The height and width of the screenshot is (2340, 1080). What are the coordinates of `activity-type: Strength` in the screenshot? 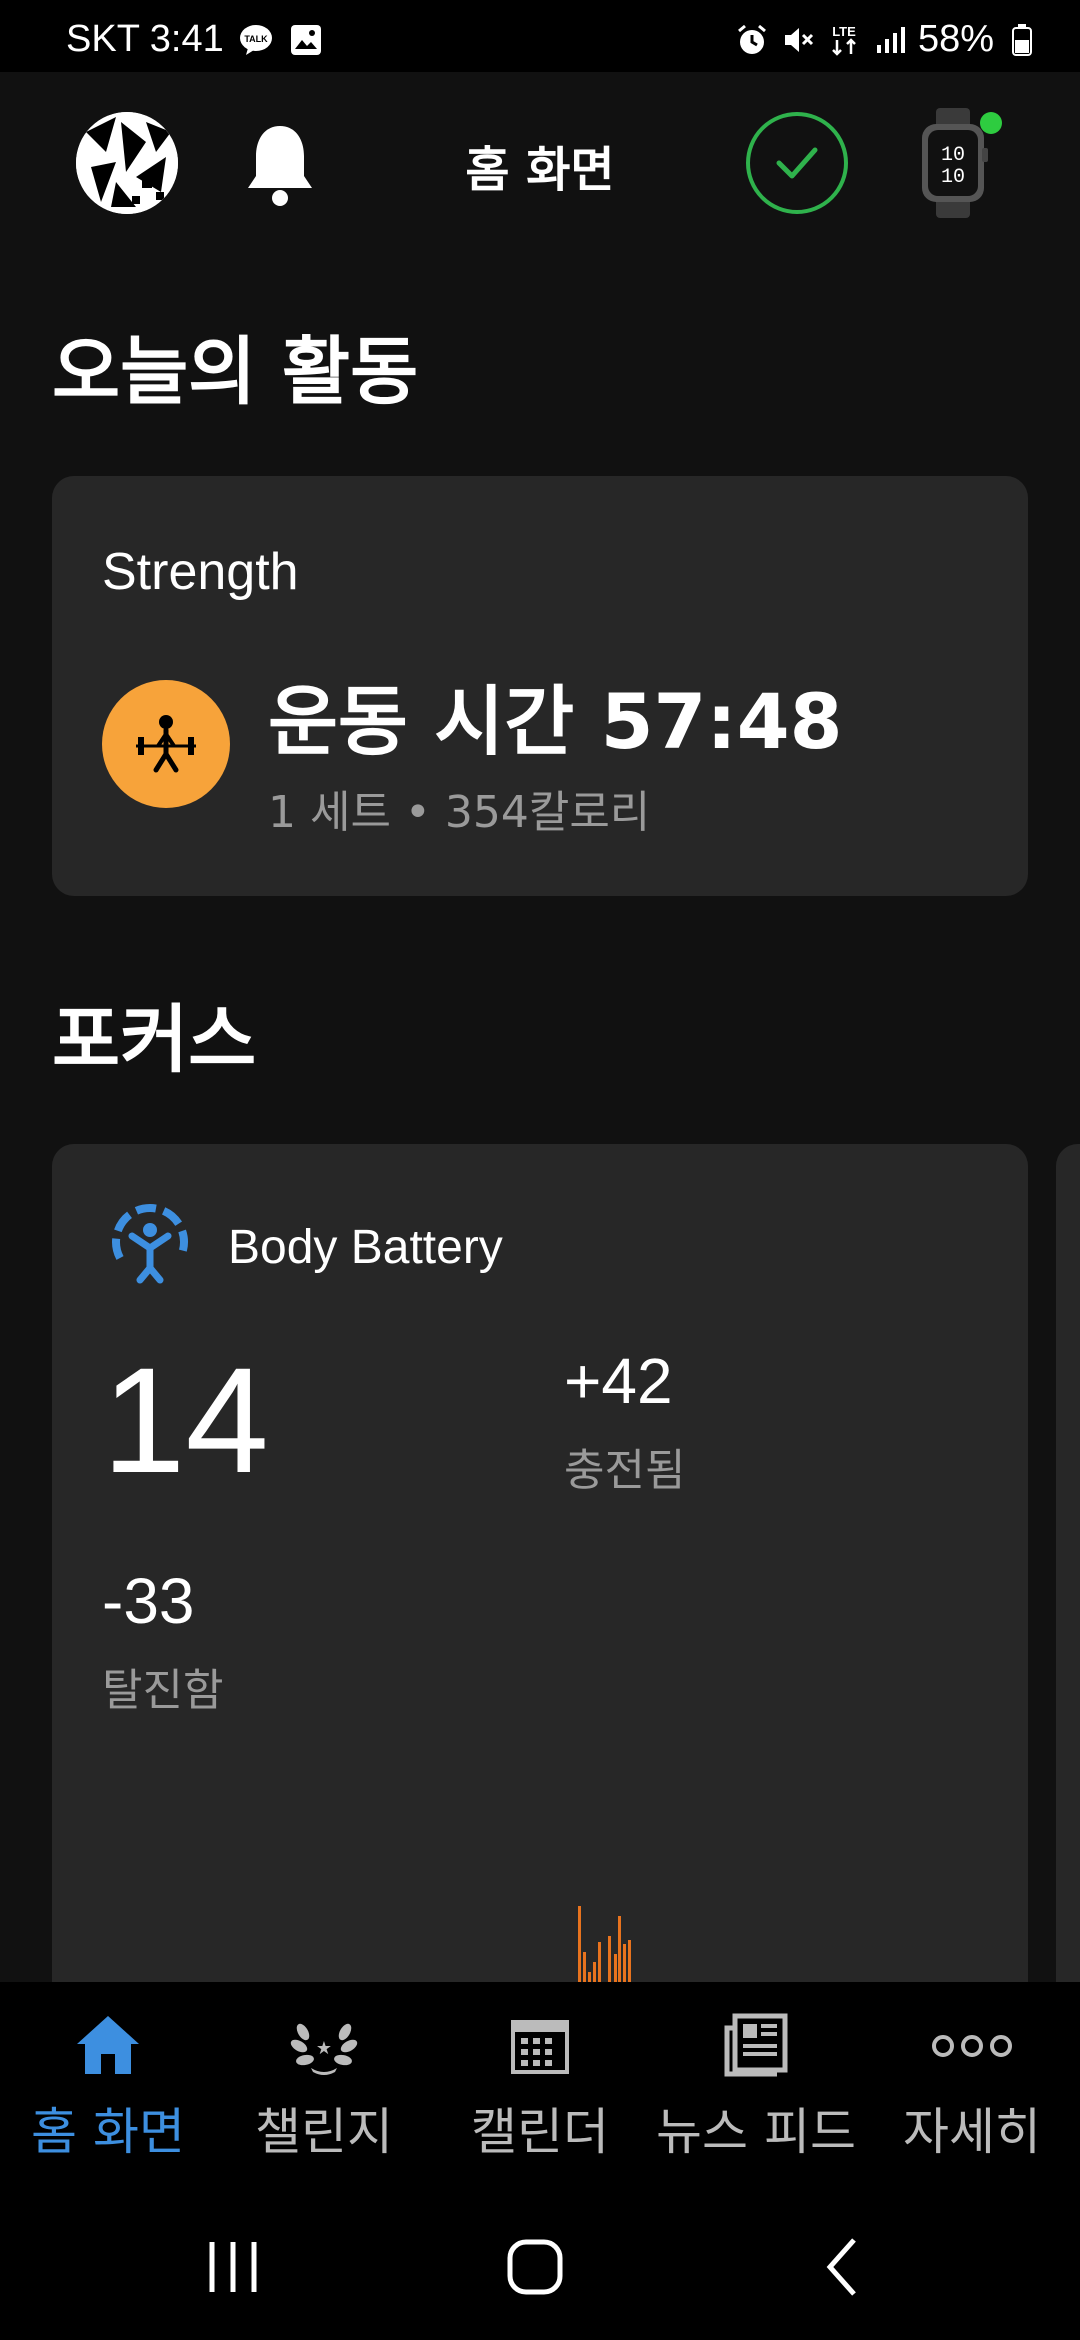 It's located at (200, 572).